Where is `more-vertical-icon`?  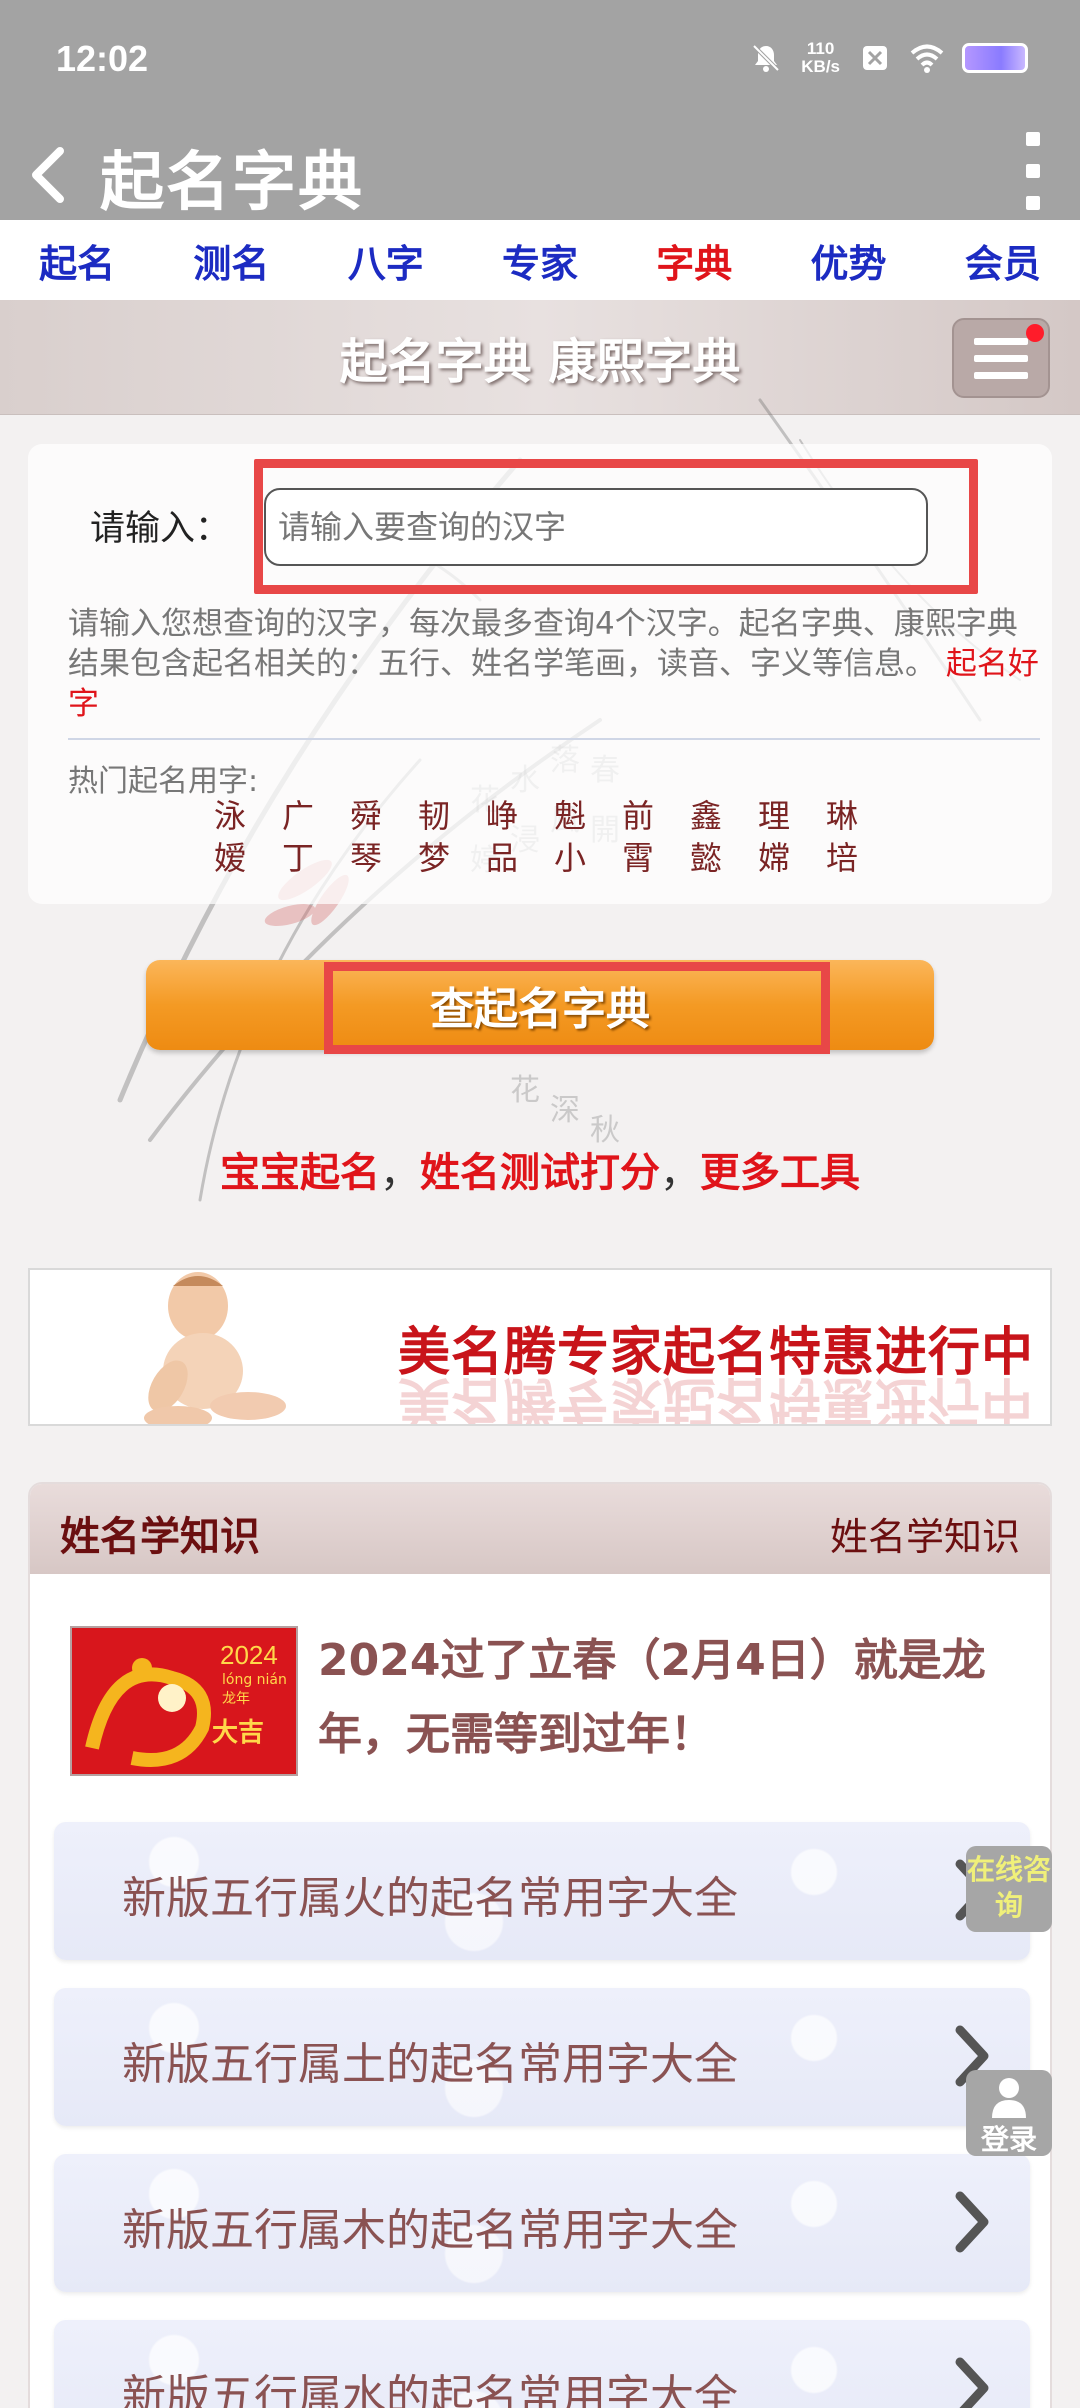
more-vertical-icon is located at coordinates (1033, 171).